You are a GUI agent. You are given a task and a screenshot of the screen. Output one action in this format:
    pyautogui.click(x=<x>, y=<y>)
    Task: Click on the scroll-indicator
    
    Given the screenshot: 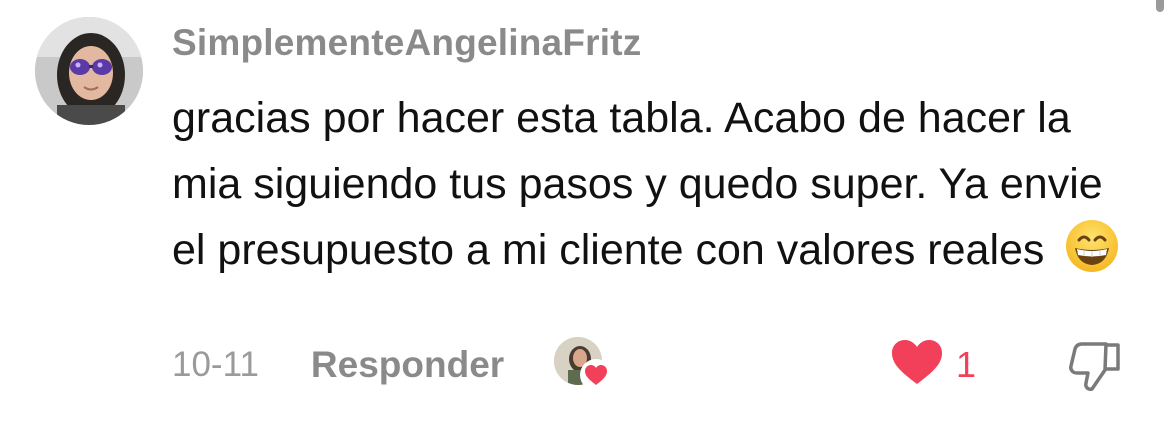 What is the action you would take?
    pyautogui.click(x=1160, y=6)
    